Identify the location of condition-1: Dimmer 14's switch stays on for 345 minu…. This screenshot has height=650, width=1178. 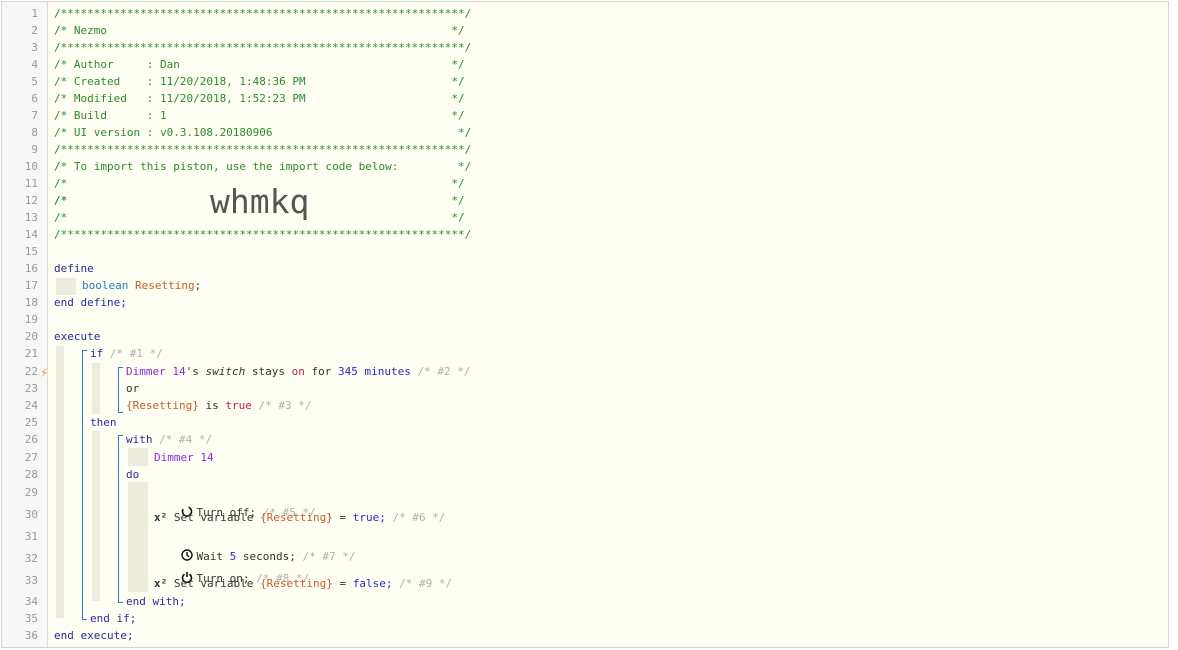
(298, 371).